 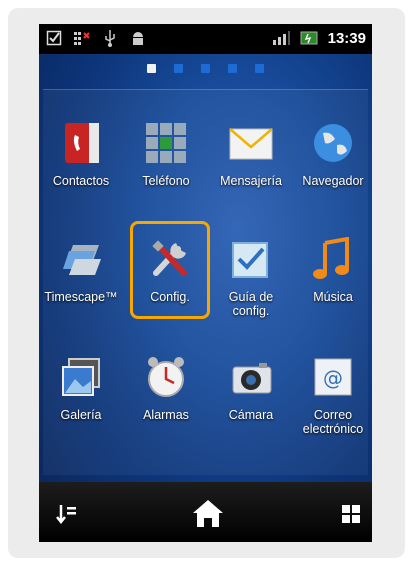 What do you see at coordinates (166, 415) in the screenshot?
I see `app-label: Alarmas` at bounding box center [166, 415].